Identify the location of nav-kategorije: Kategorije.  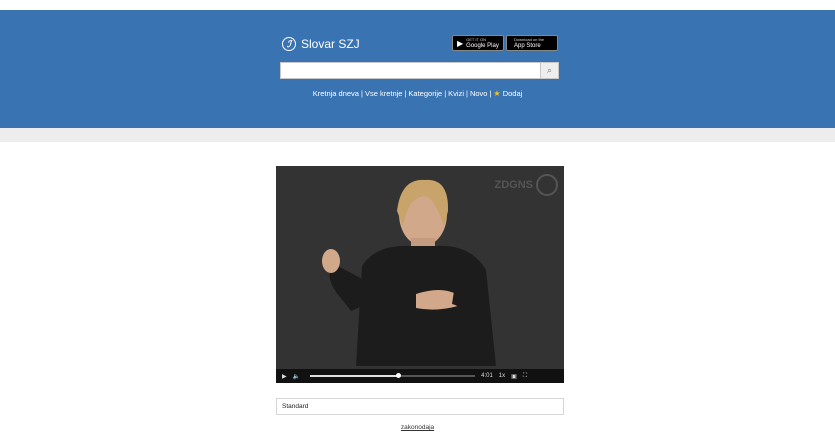
(425, 93).